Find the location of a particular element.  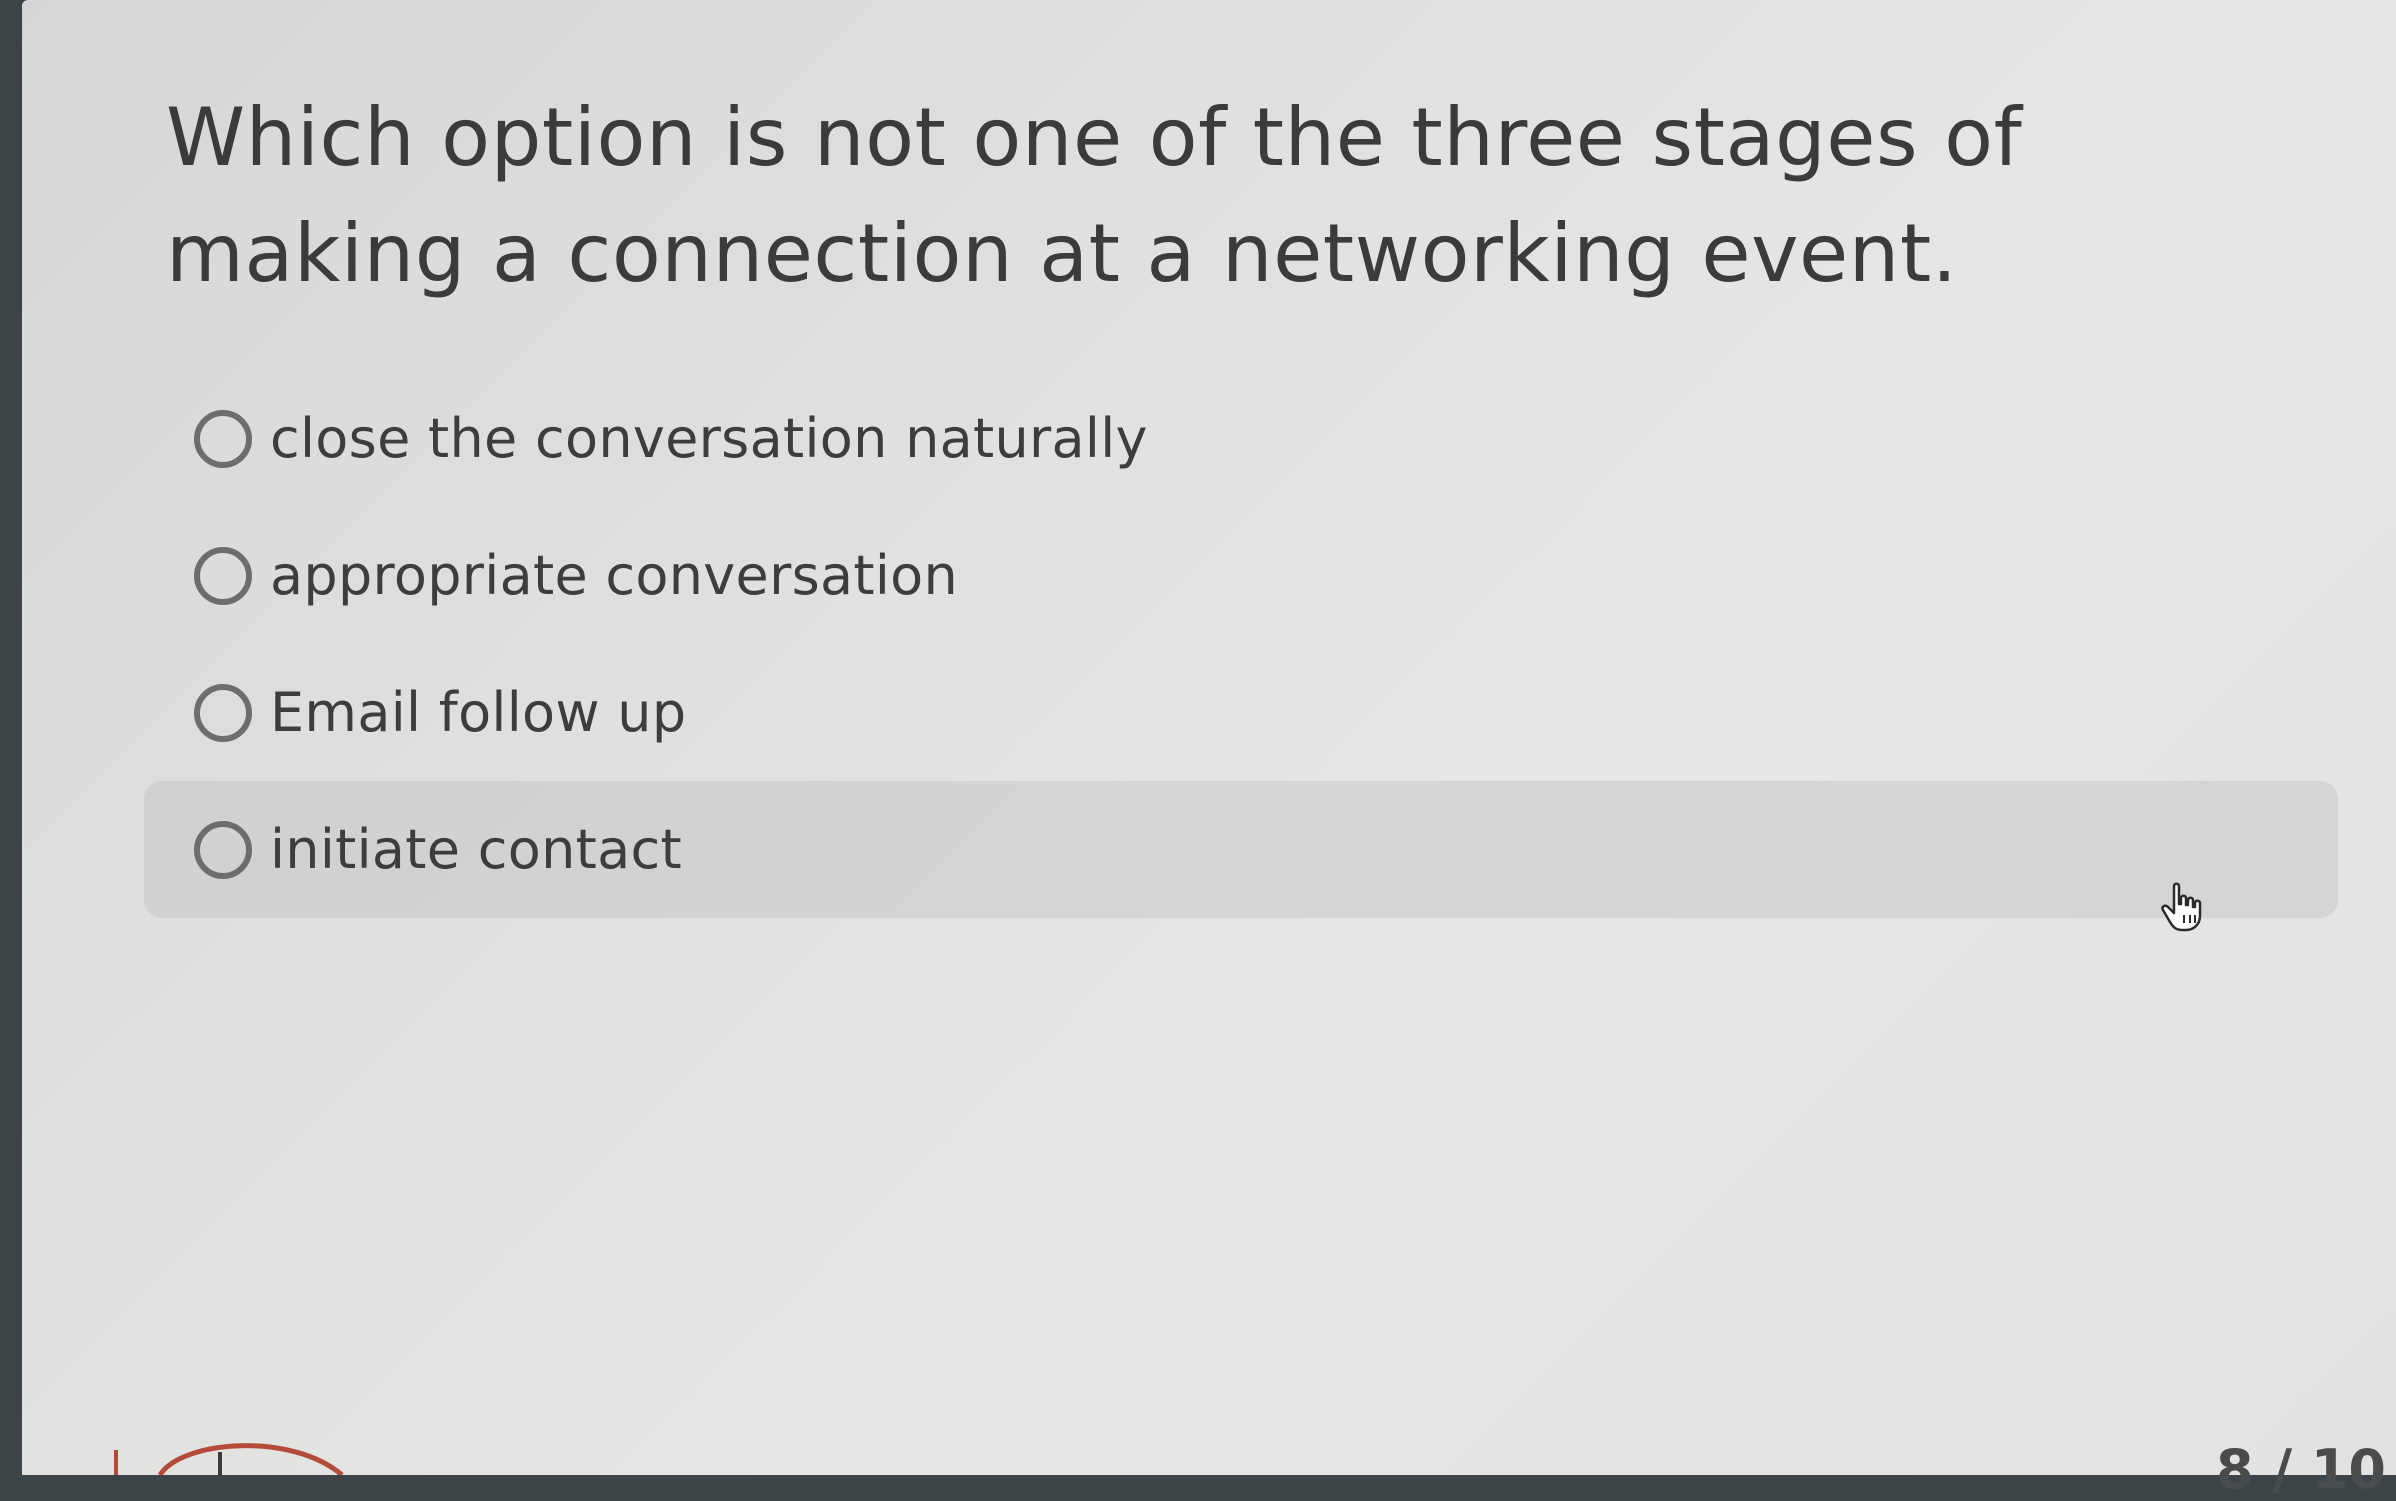

option-email-follow-up: Email follow up is located at coordinates (1241, 712).